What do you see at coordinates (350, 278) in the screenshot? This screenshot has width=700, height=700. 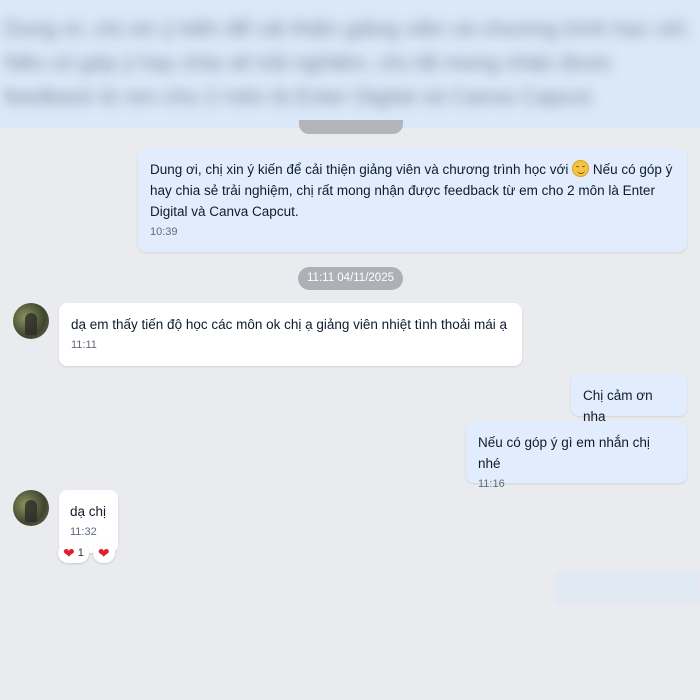 I see `date-separator: 11:11 04/11/2025` at bounding box center [350, 278].